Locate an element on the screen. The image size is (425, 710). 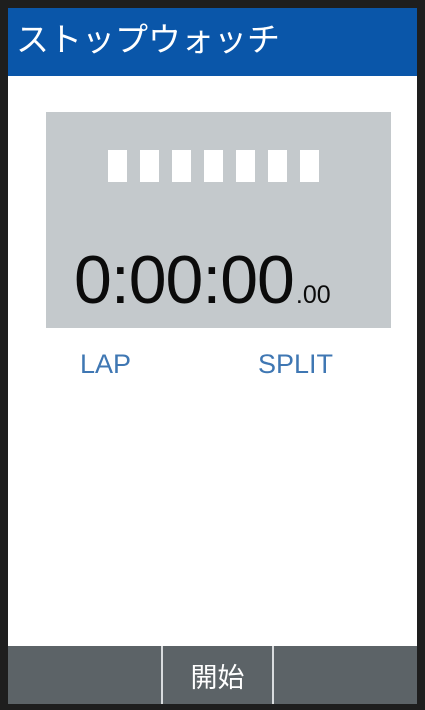
app-title: ストップウォッチ is located at coordinates (148, 39).